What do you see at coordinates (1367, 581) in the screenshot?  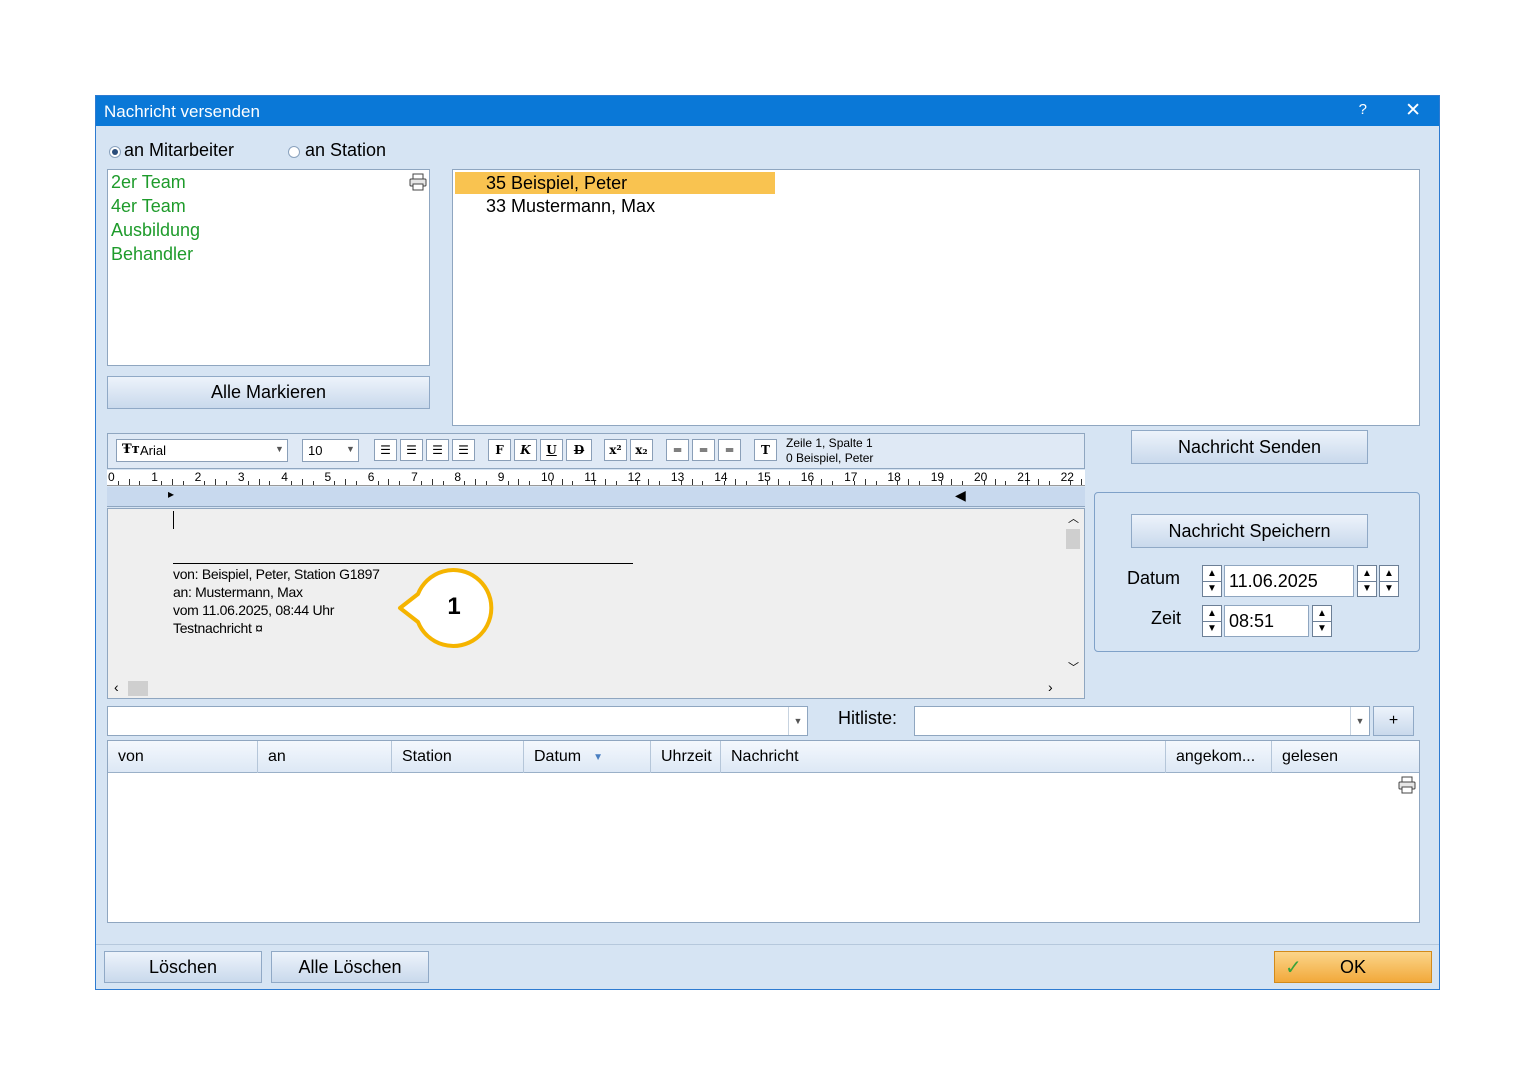 I see `date-spinner-right-1: ▲ ▼` at bounding box center [1367, 581].